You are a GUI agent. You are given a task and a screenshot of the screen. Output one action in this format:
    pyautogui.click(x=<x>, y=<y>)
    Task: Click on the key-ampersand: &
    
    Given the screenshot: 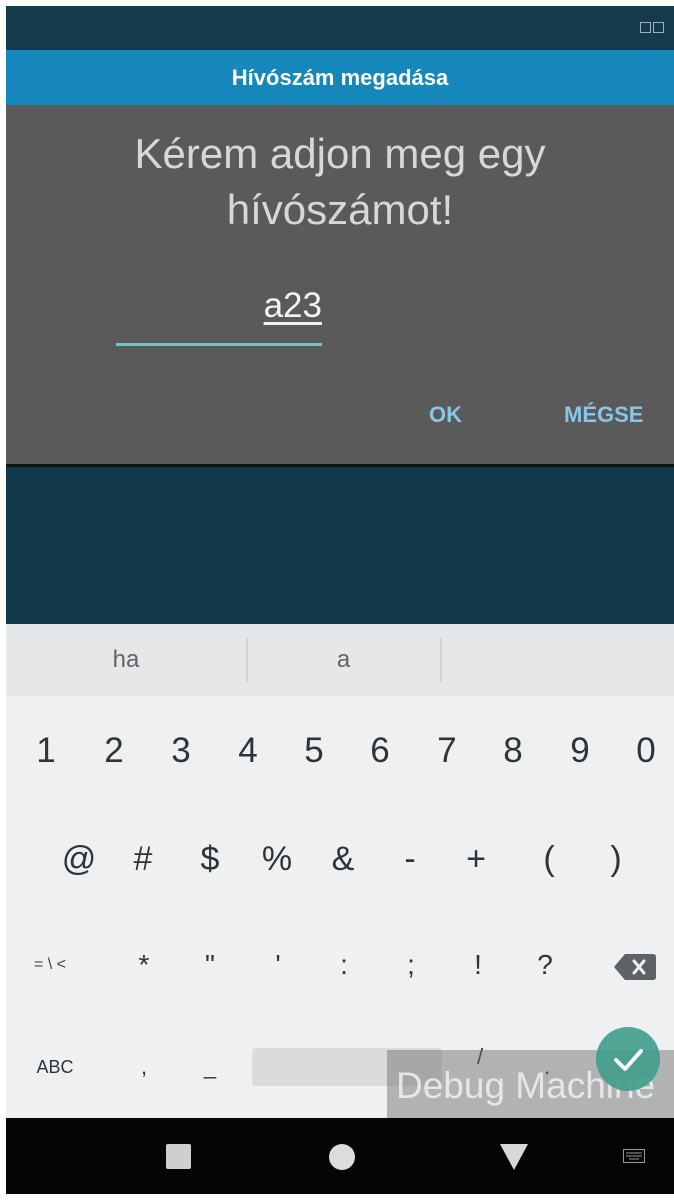 What is the action you would take?
    pyautogui.click(x=343, y=859)
    